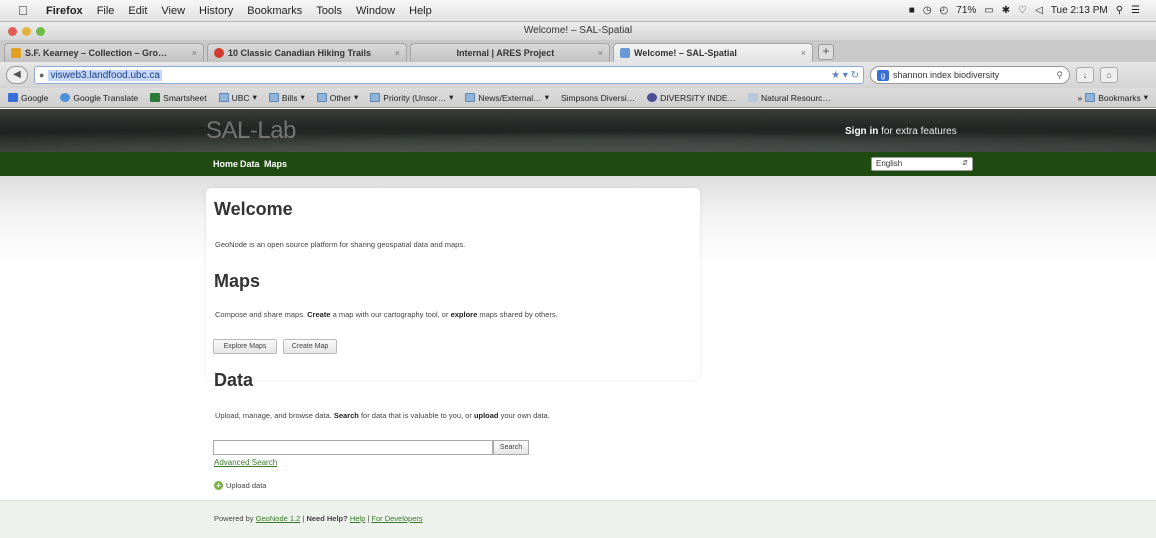  I want to click on signin-bold: Sign in, so click(861, 131).